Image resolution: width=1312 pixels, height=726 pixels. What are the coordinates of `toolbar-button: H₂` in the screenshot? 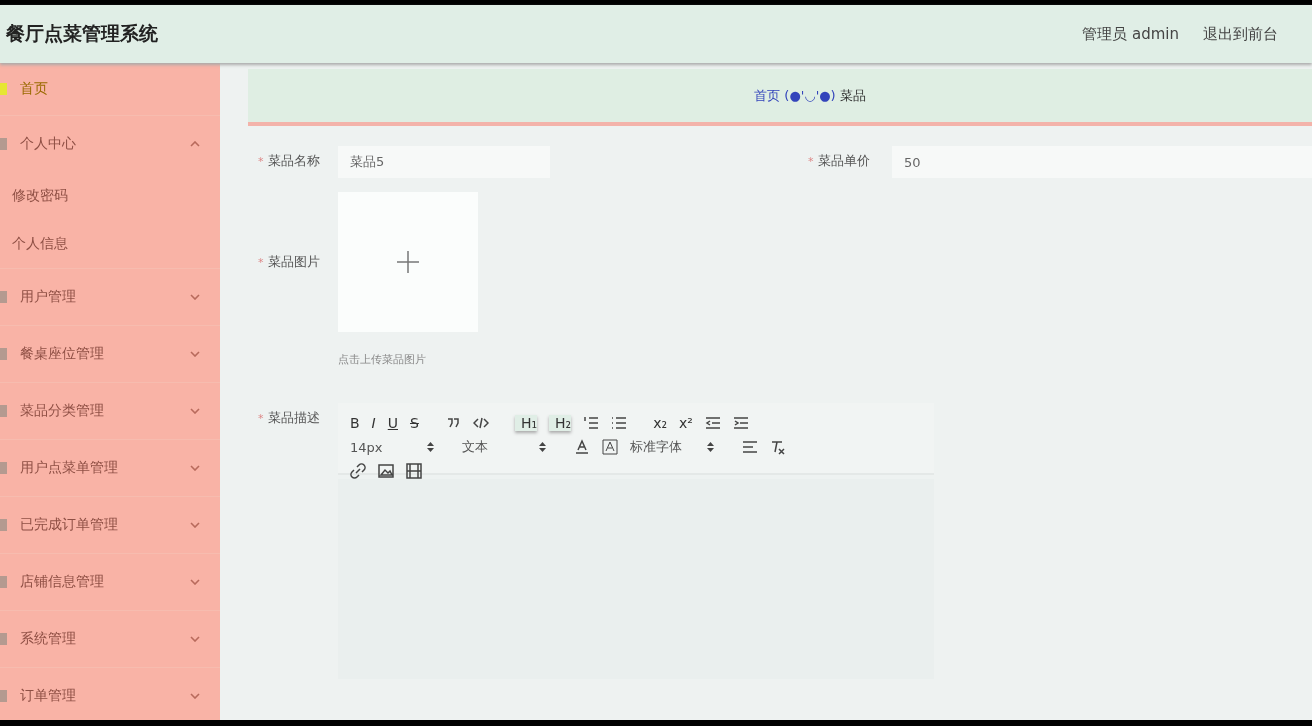 It's located at (560, 423).